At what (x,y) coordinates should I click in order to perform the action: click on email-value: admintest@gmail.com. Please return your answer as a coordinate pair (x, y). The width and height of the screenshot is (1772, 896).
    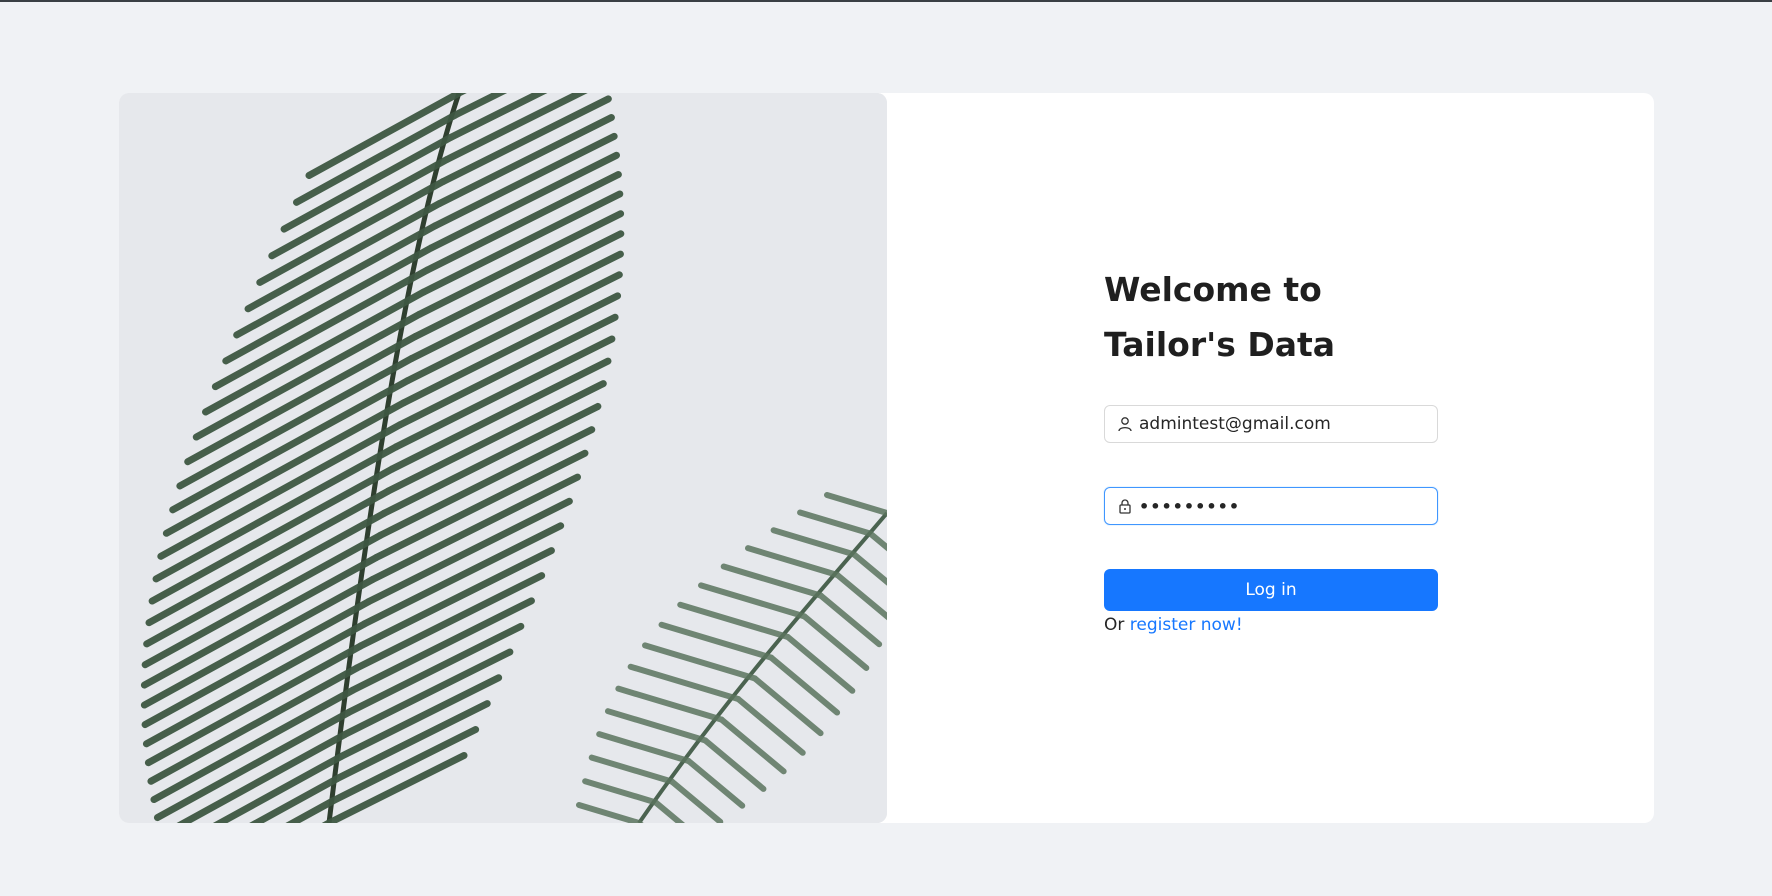
    Looking at the image, I should click on (1235, 424).